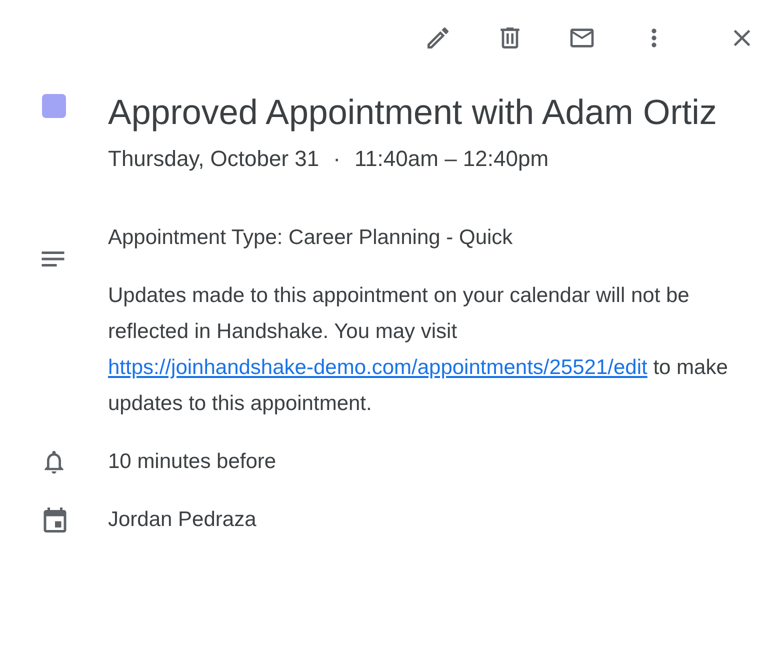 This screenshot has width=780, height=646. Describe the element at coordinates (192, 461) in the screenshot. I see `reminder-text: 10 minutes before` at that location.